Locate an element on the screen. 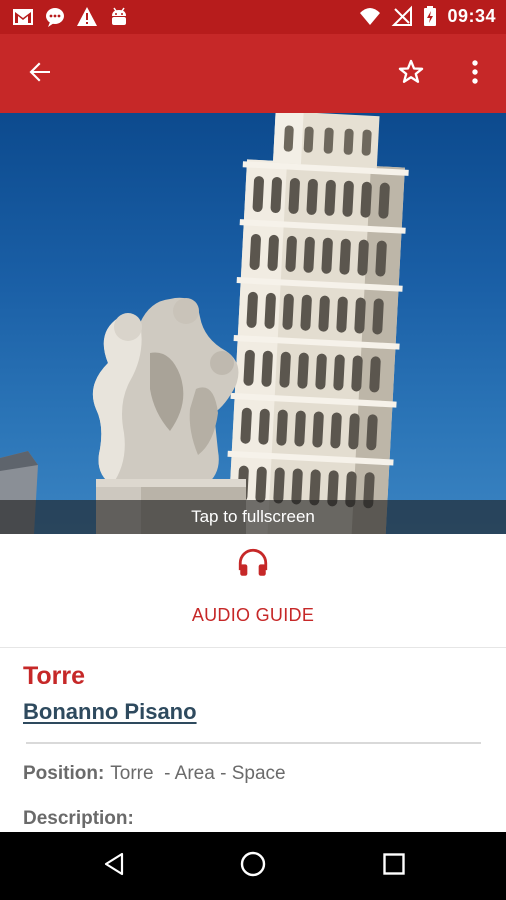 The height and width of the screenshot is (900, 506). audio-guide-label: AUDIO GUIDE is located at coordinates (253, 615).